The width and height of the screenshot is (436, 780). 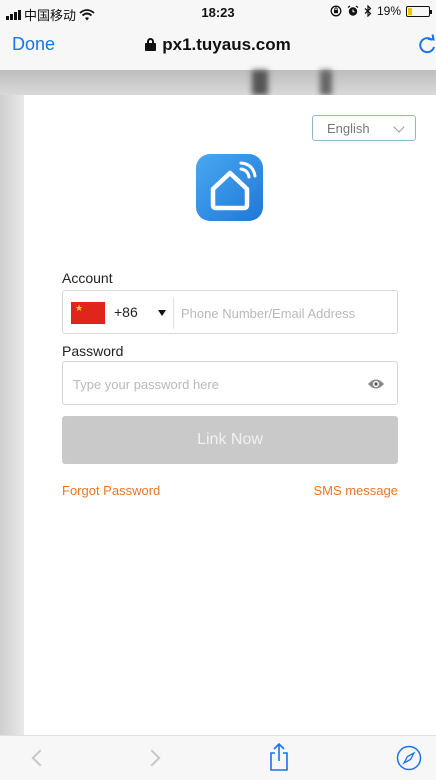 I want to click on forward-icon, so click(x=152, y=758).